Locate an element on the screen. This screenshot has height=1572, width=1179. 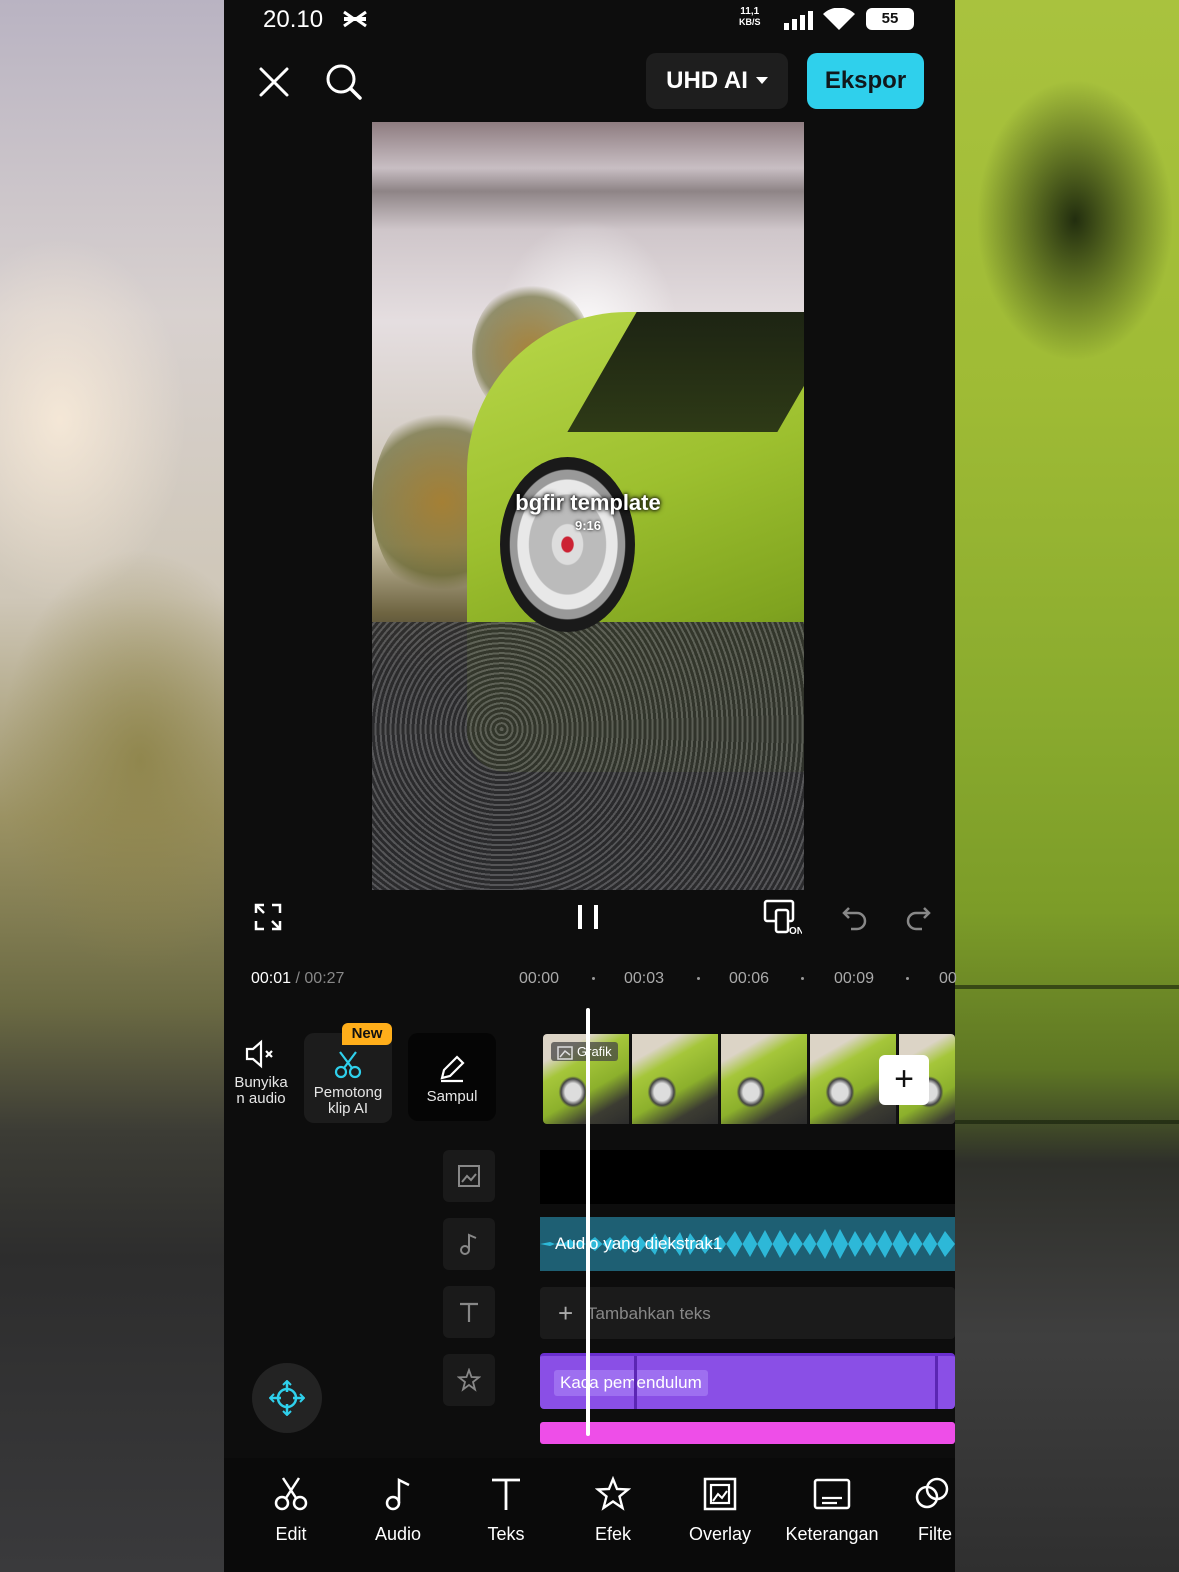
mute-audio-label: Bunyika n audio is located at coordinates (261, 1090).